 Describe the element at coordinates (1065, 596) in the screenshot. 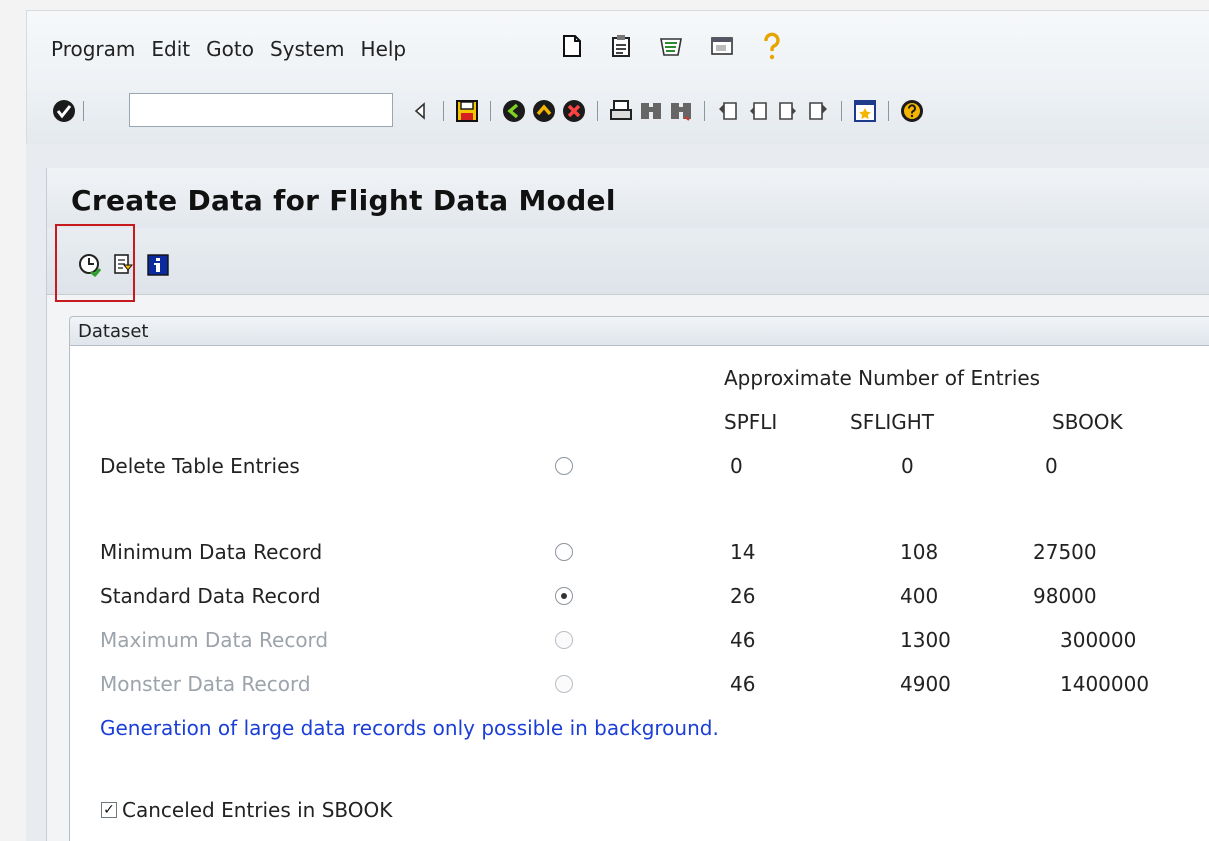

I see `sbook-value: 98000` at that location.